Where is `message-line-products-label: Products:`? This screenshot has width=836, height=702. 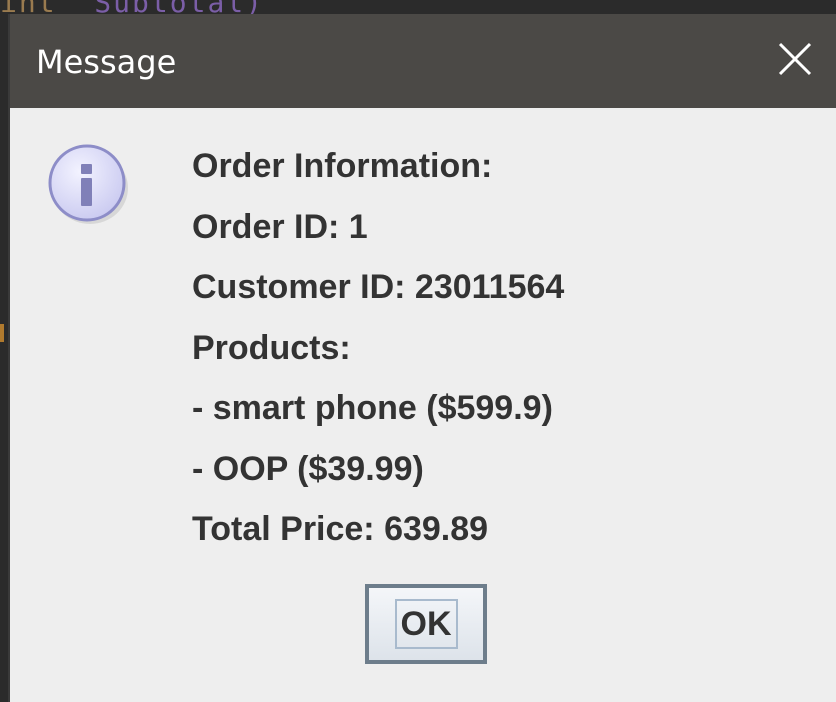
message-line-products-label: Products: is located at coordinates (271, 347).